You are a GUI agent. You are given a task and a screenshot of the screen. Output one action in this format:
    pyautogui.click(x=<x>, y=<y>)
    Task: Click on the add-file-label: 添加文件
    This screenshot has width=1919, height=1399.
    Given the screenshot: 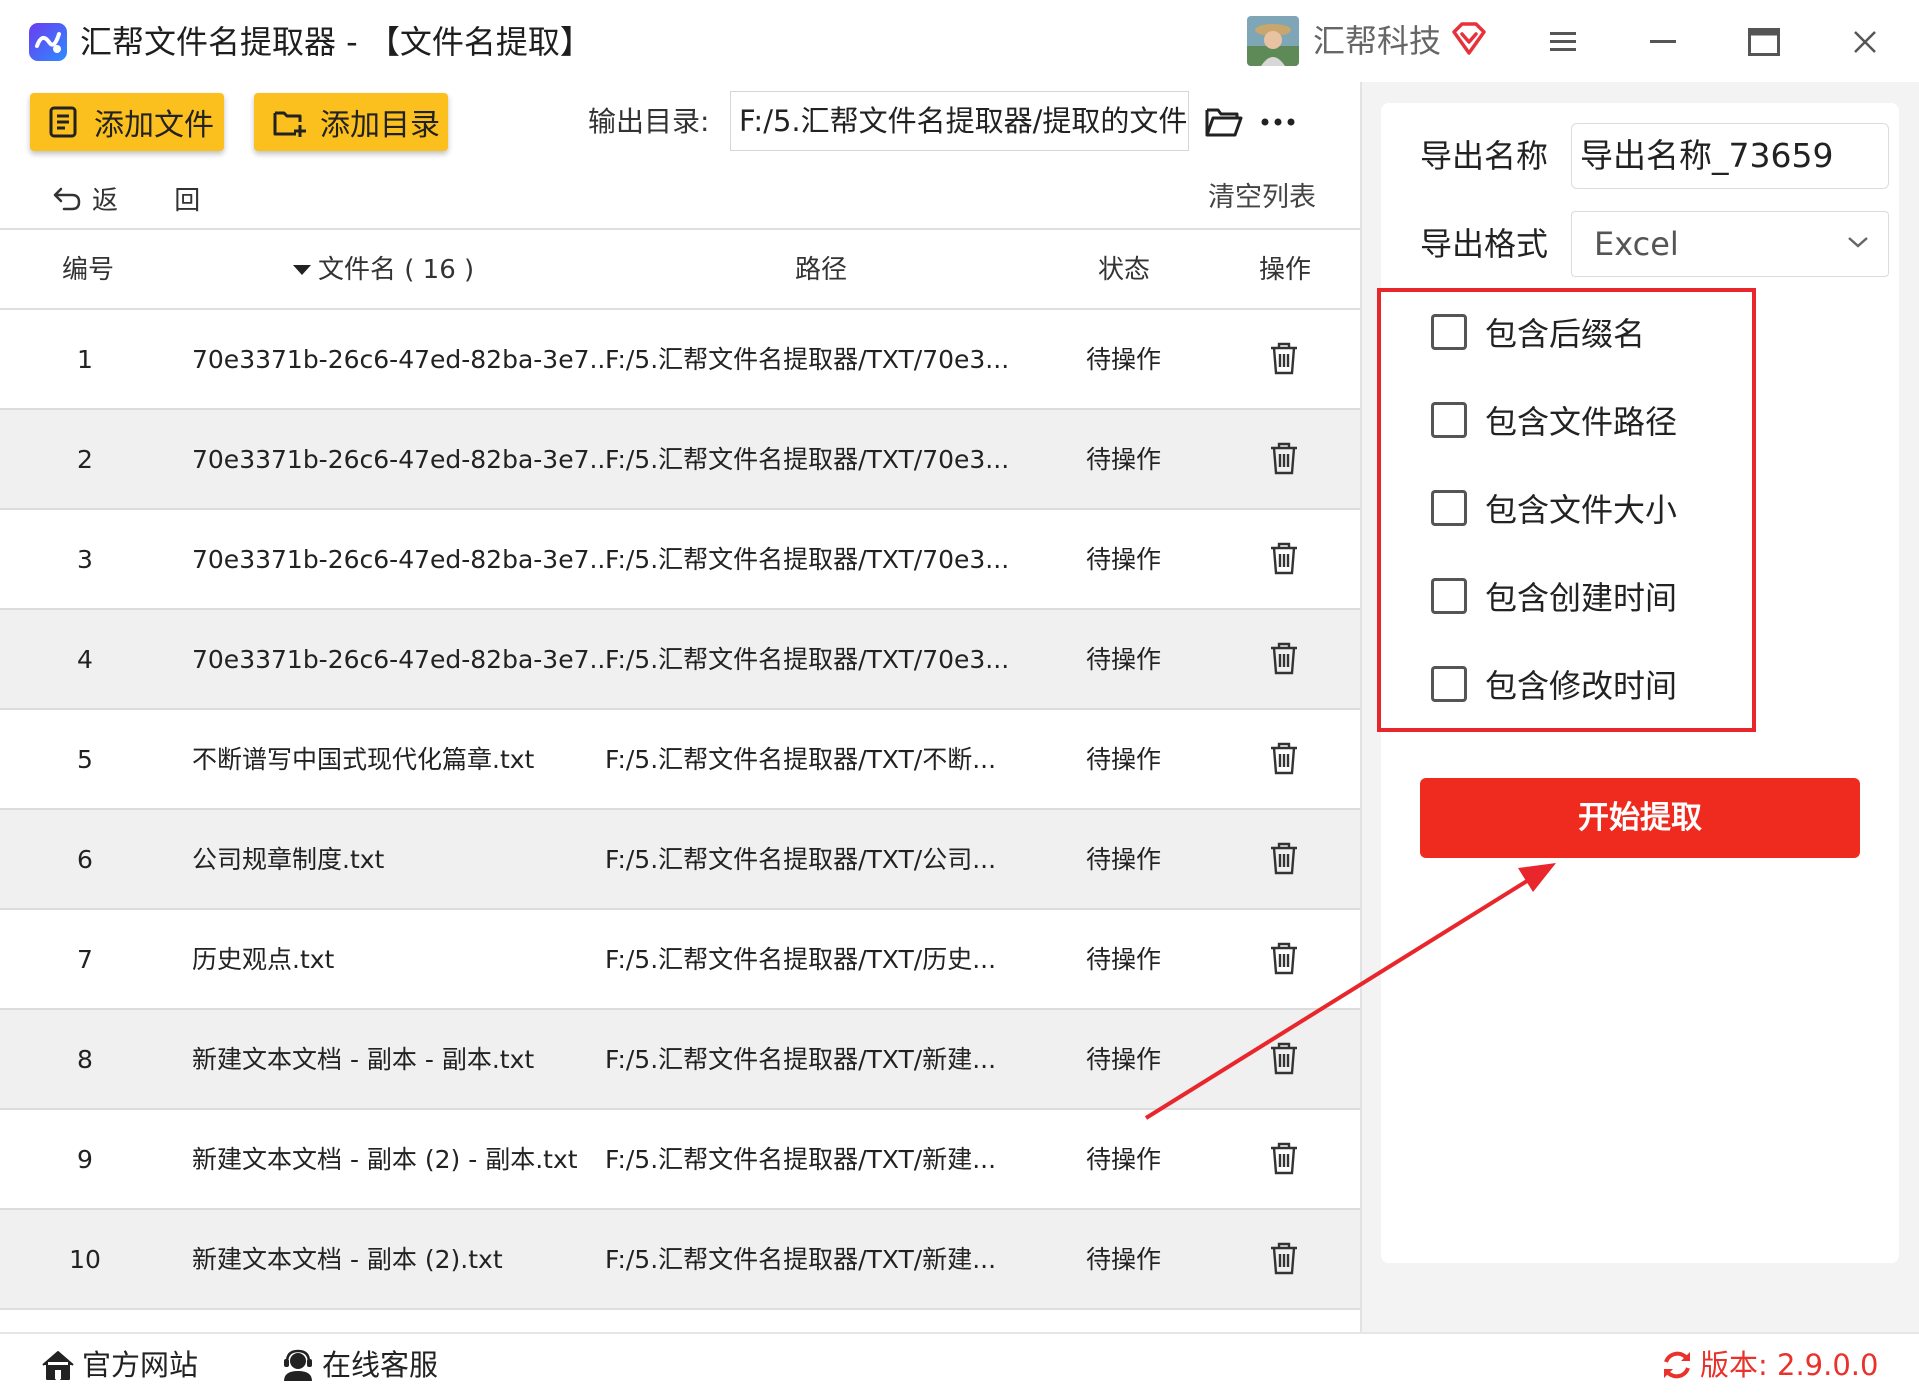 What is the action you would take?
    pyautogui.click(x=154, y=125)
    